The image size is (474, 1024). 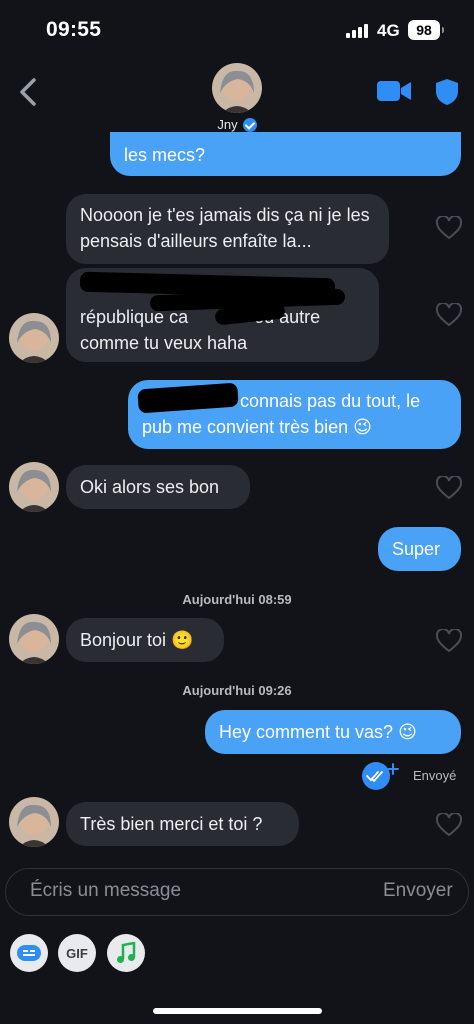 I want to click on music-note-icon, so click(x=126, y=952).